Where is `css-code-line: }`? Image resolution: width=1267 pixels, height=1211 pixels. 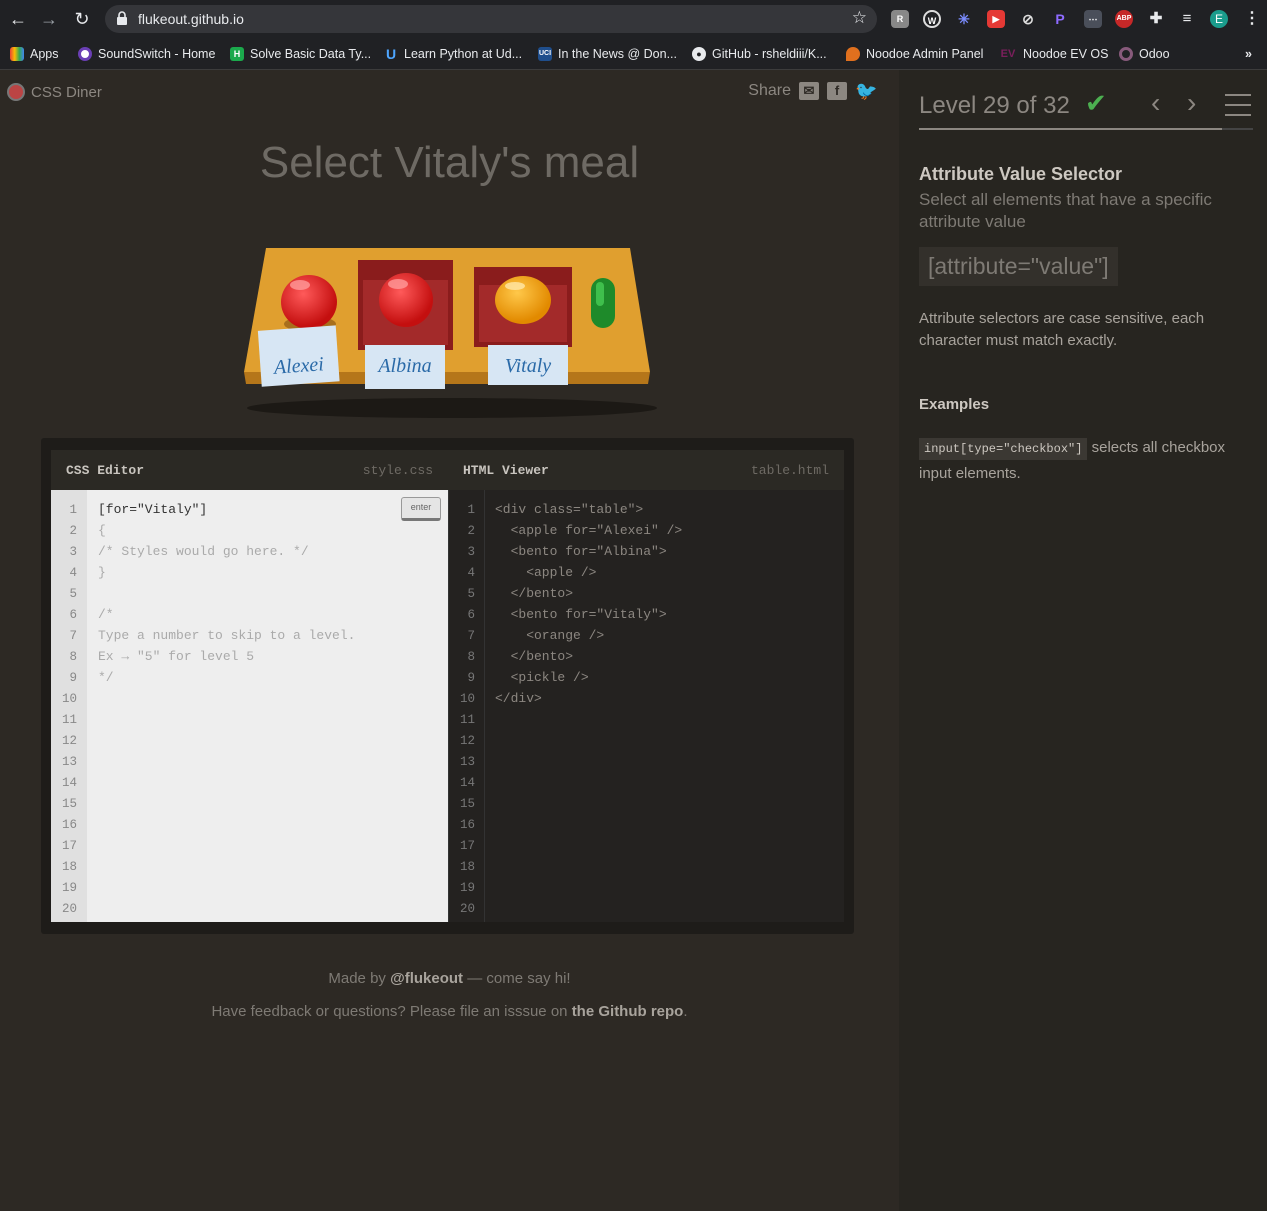 css-code-line: } is located at coordinates (102, 572).